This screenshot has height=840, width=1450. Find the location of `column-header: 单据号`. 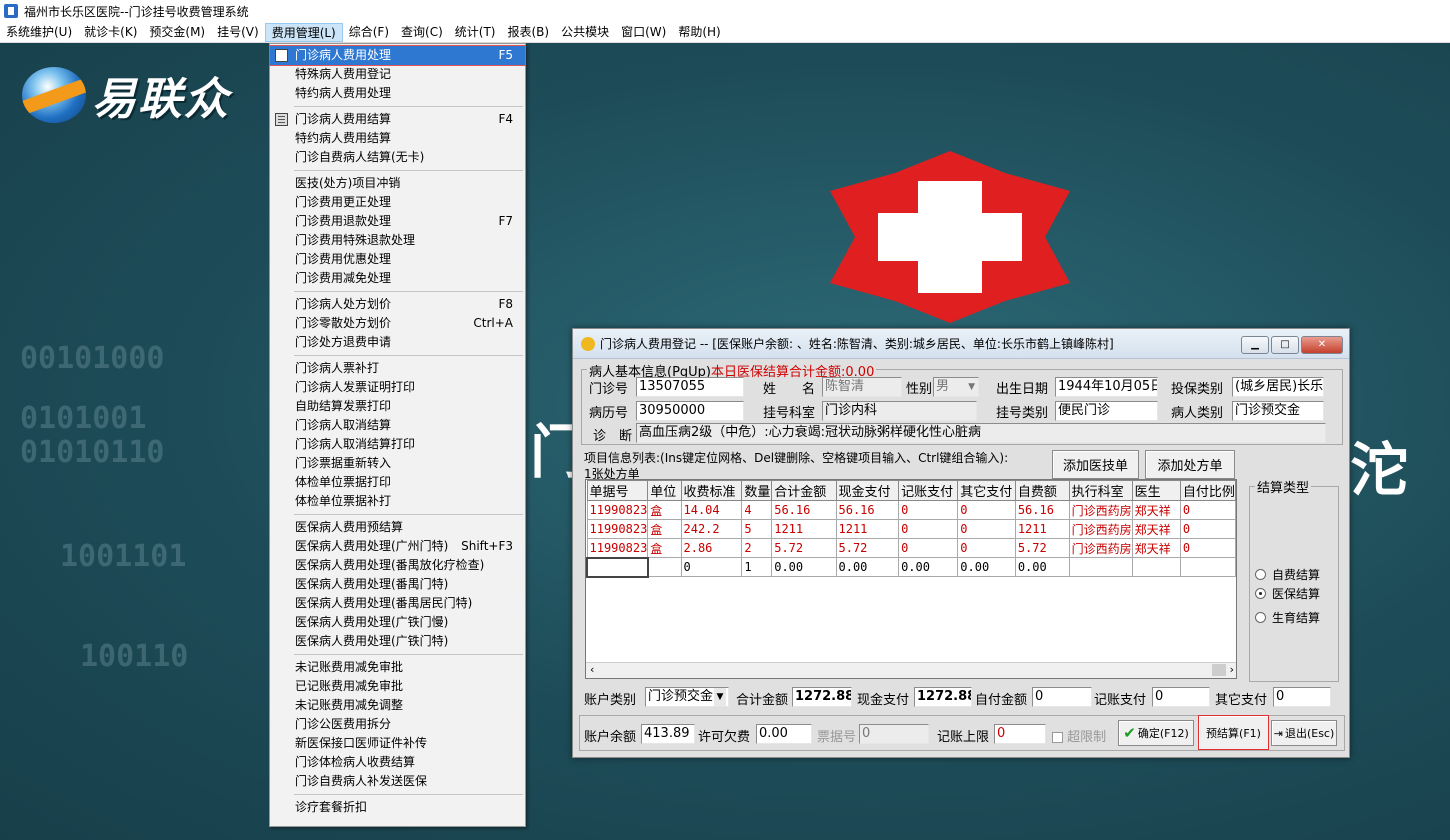

column-header: 单据号 is located at coordinates (617, 490).